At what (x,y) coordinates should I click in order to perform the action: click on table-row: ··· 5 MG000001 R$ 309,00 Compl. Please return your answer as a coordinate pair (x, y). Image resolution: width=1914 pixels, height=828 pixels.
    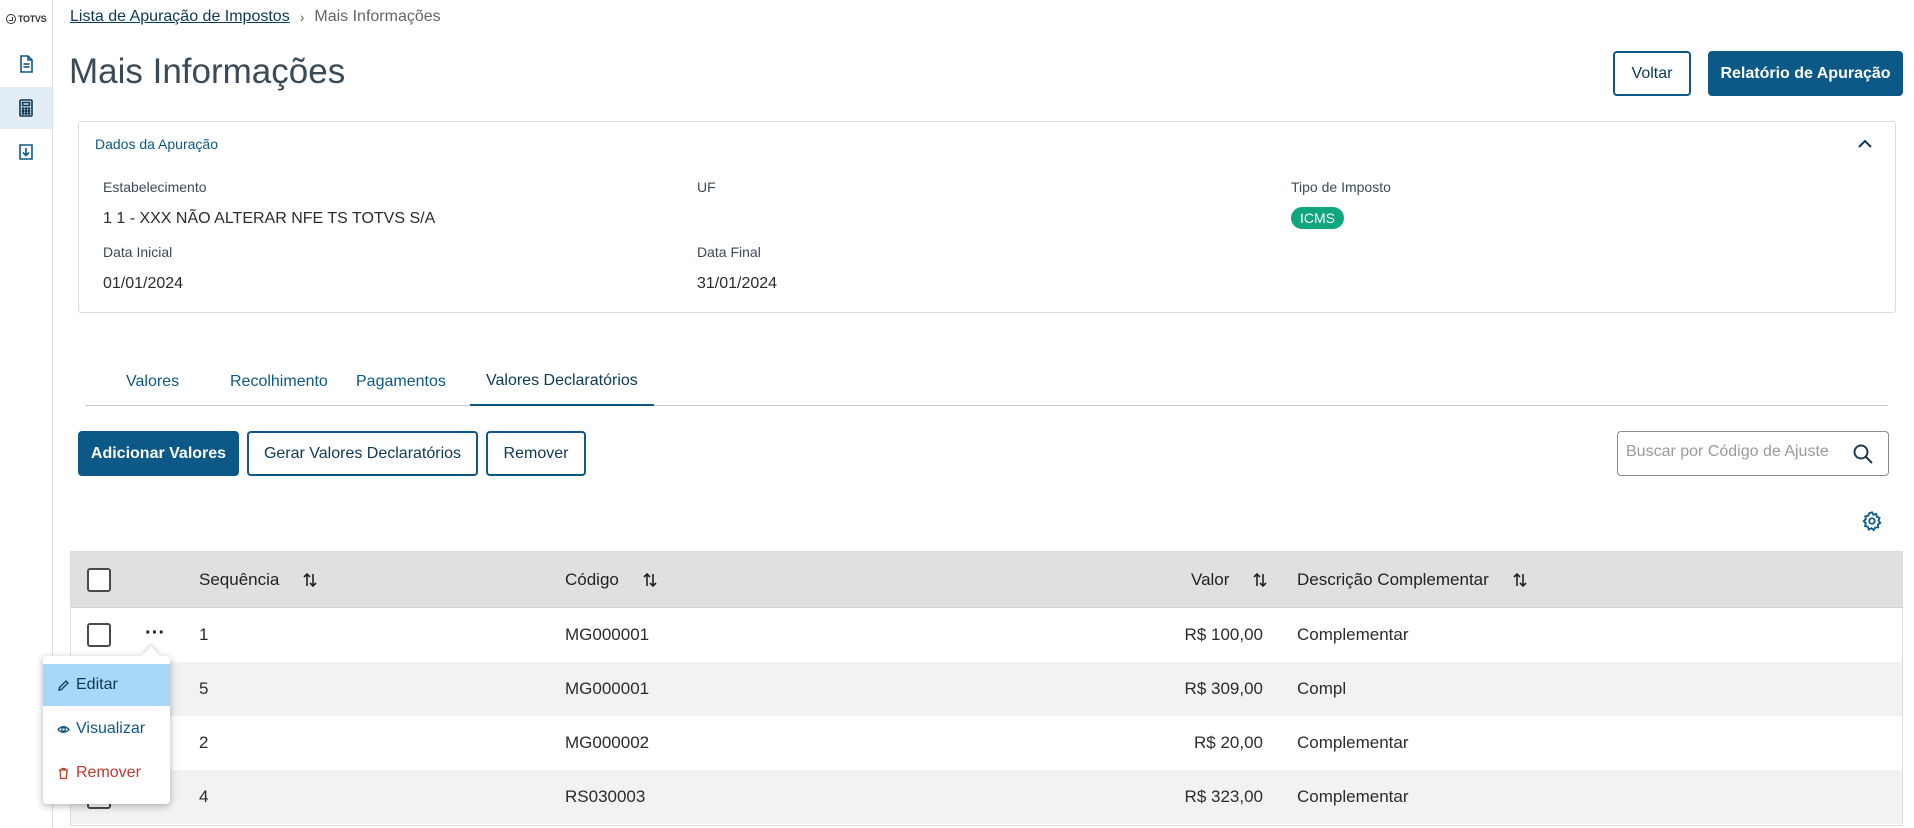
    Looking at the image, I should click on (986, 689).